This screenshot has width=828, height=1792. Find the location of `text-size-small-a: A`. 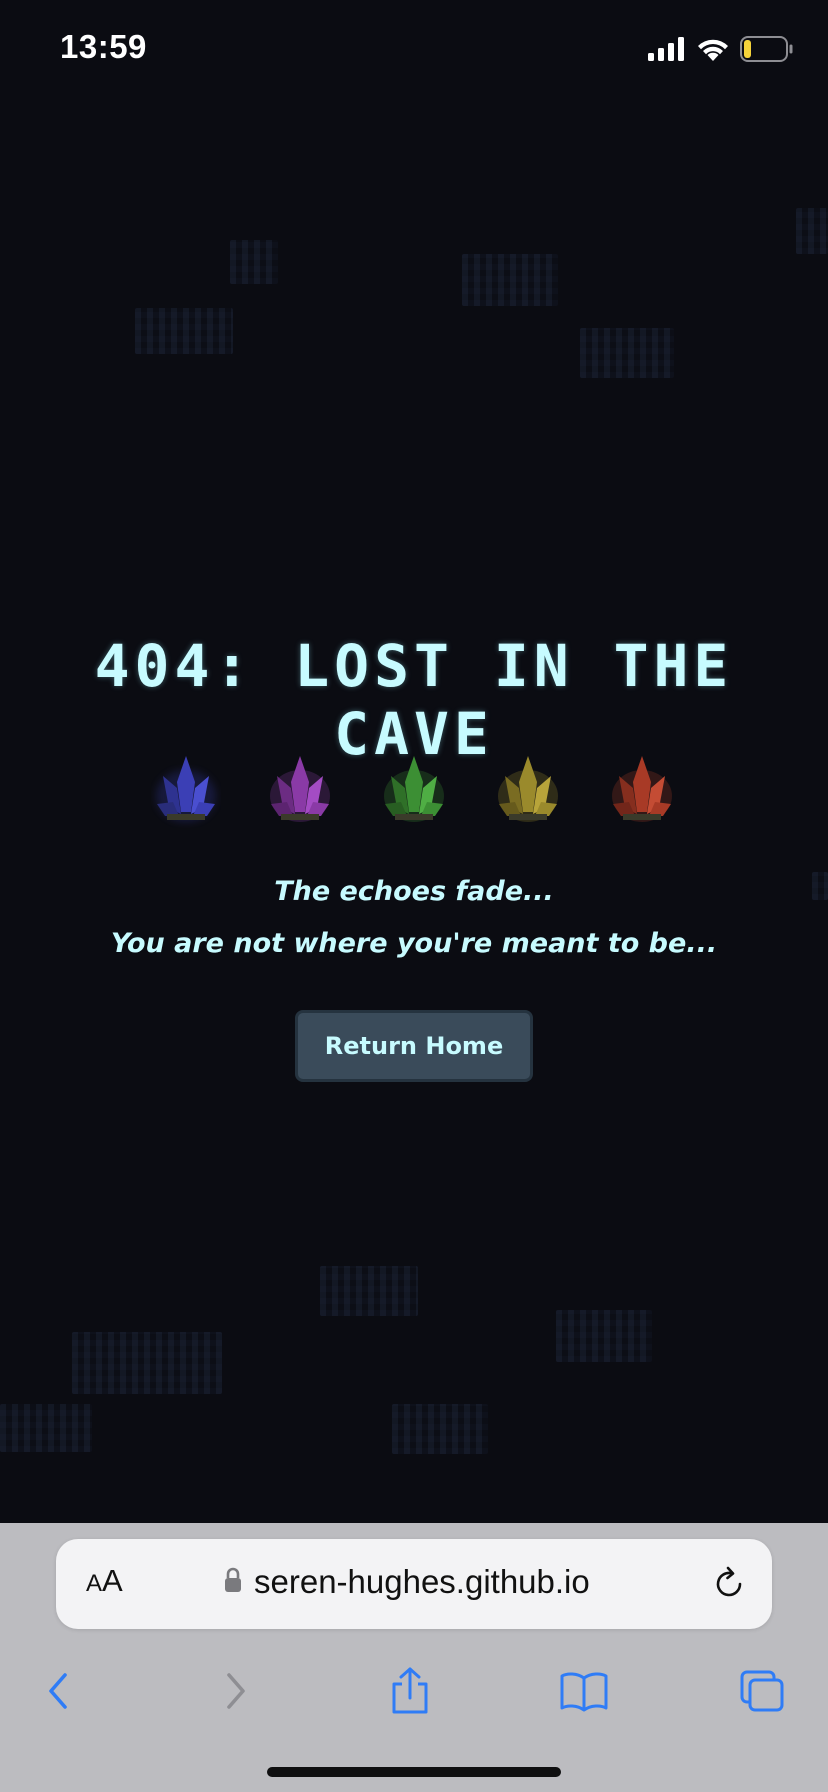

text-size-small-a: A is located at coordinates (94, 1583).